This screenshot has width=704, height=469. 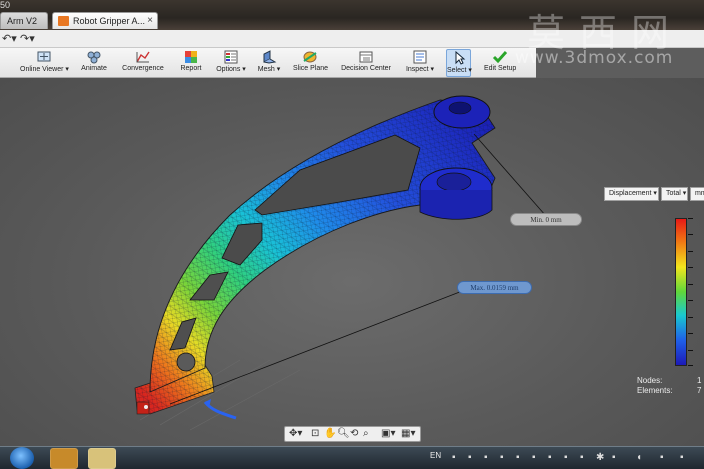 I want to click on zoom-icon: 🔍︎, so click(x=343, y=433).